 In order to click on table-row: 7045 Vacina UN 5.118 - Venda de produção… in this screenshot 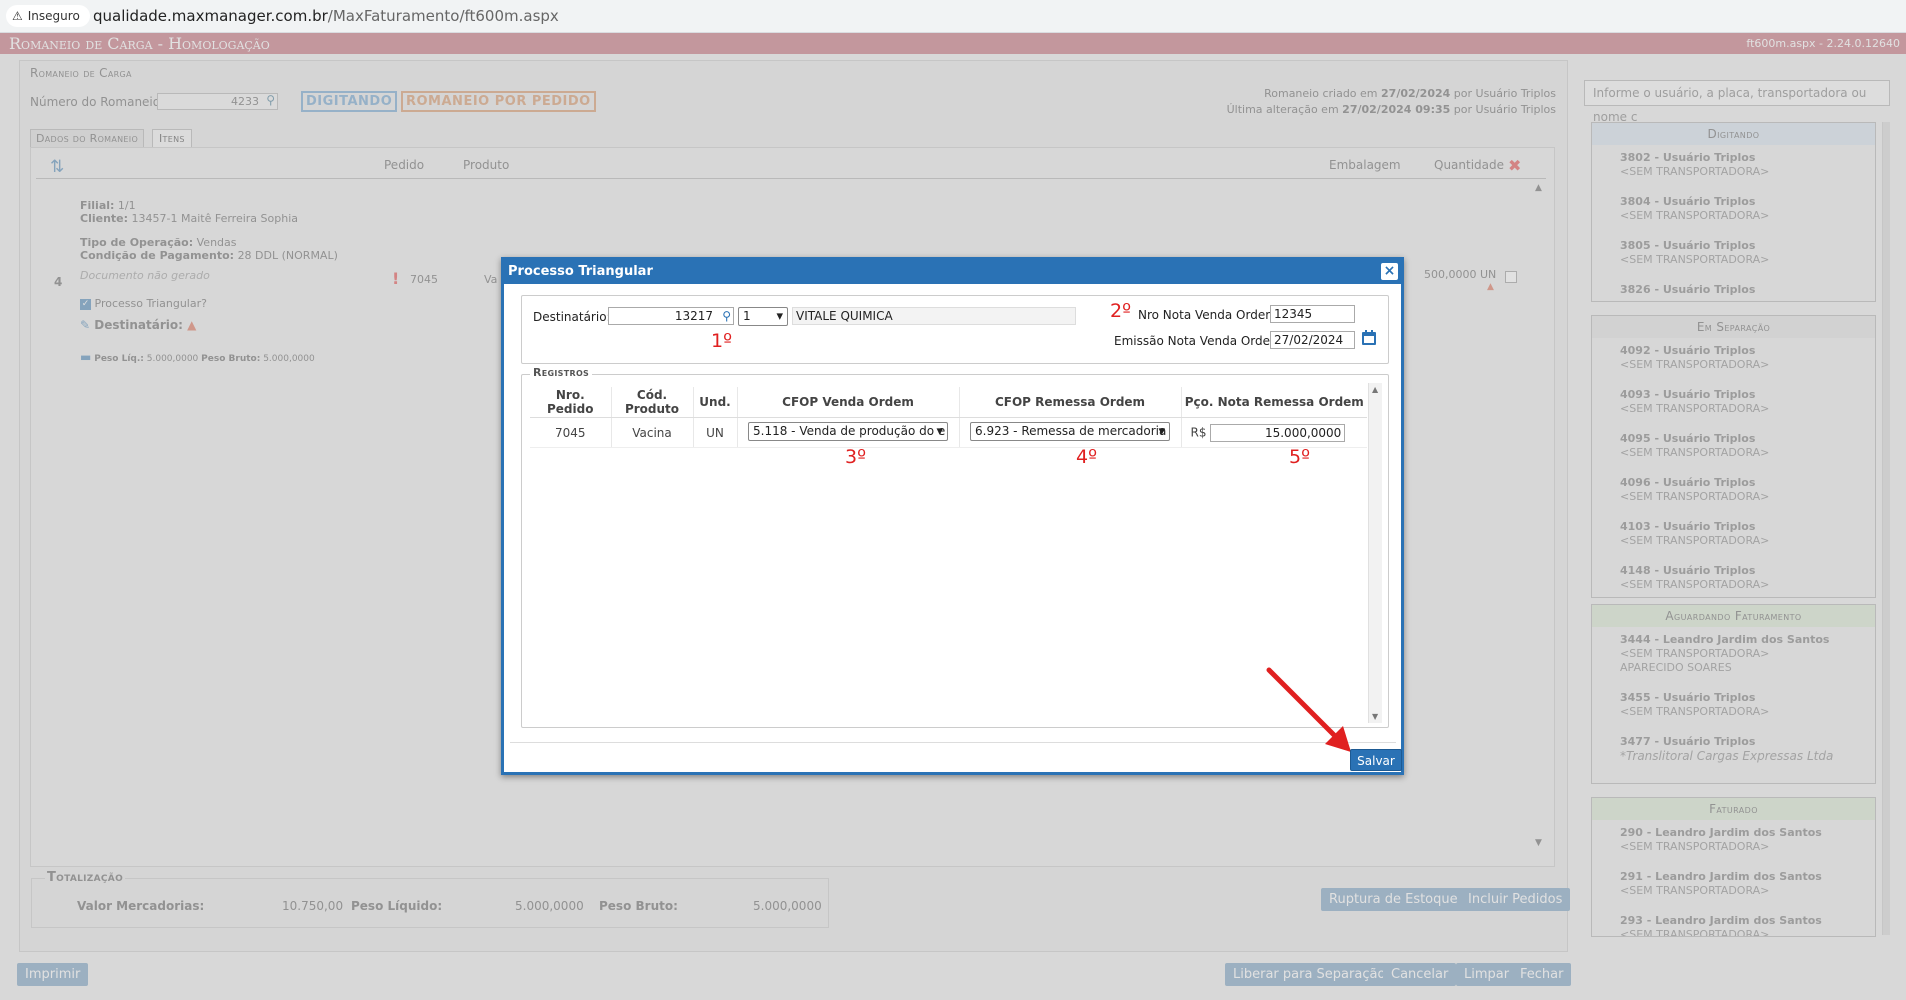, I will do `click(948, 432)`.